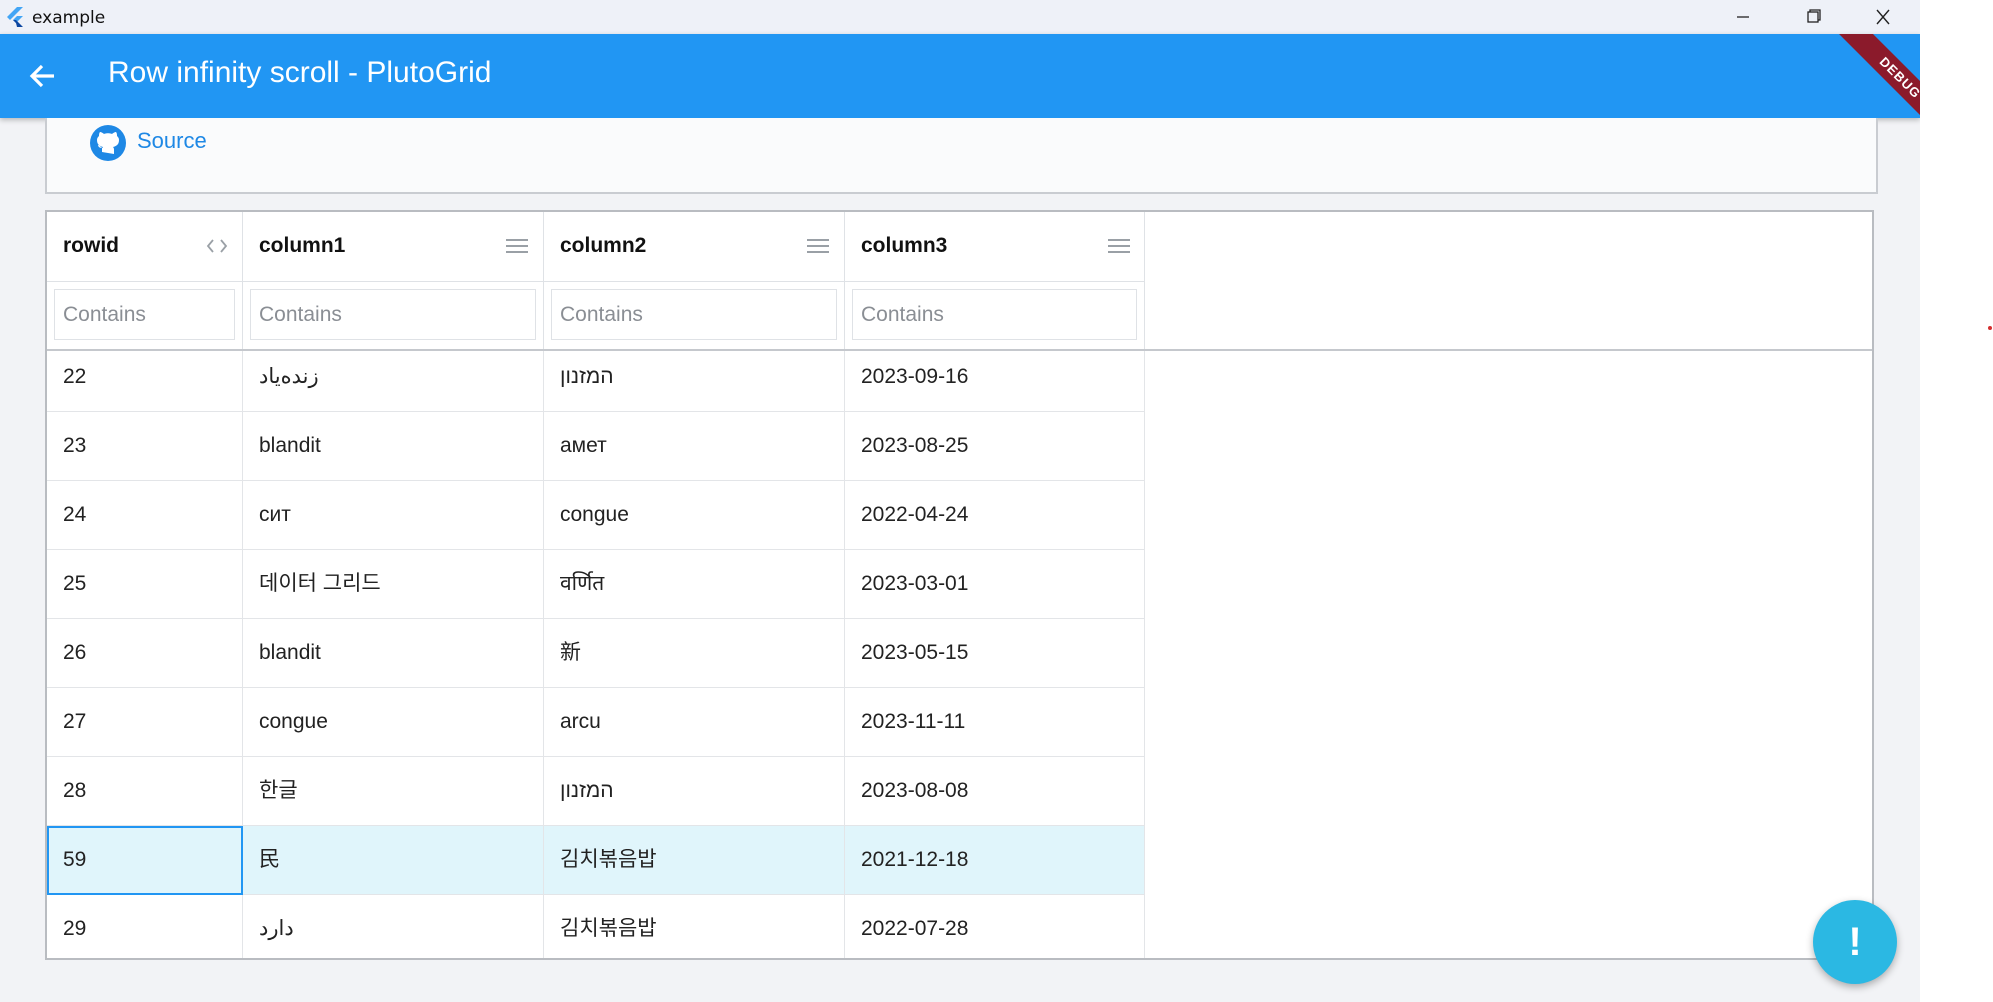  I want to click on table-row: 25 데이터 그리드 वर्णित 2023-03-01, so click(596, 584).